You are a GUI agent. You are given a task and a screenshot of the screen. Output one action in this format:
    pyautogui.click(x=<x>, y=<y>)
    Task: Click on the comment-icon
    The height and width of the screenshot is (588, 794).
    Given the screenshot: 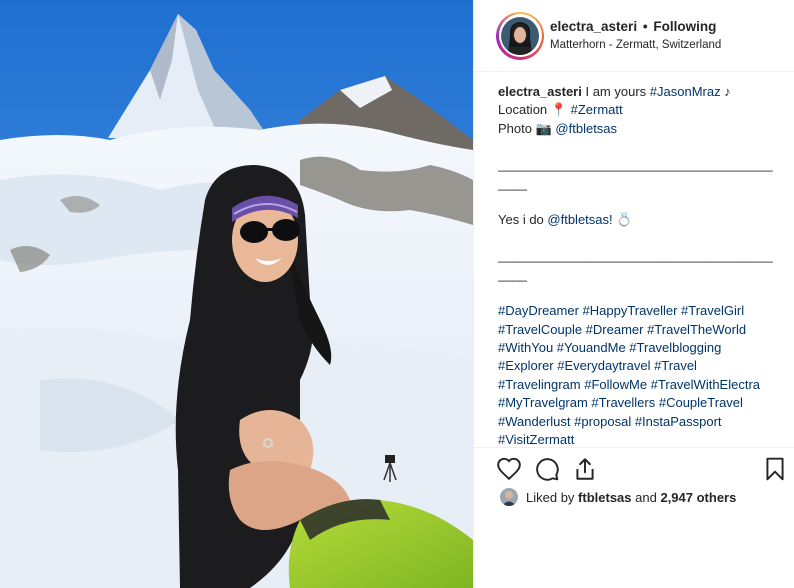 What is the action you would take?
    pyautogui.click(x=547, y=469)
    